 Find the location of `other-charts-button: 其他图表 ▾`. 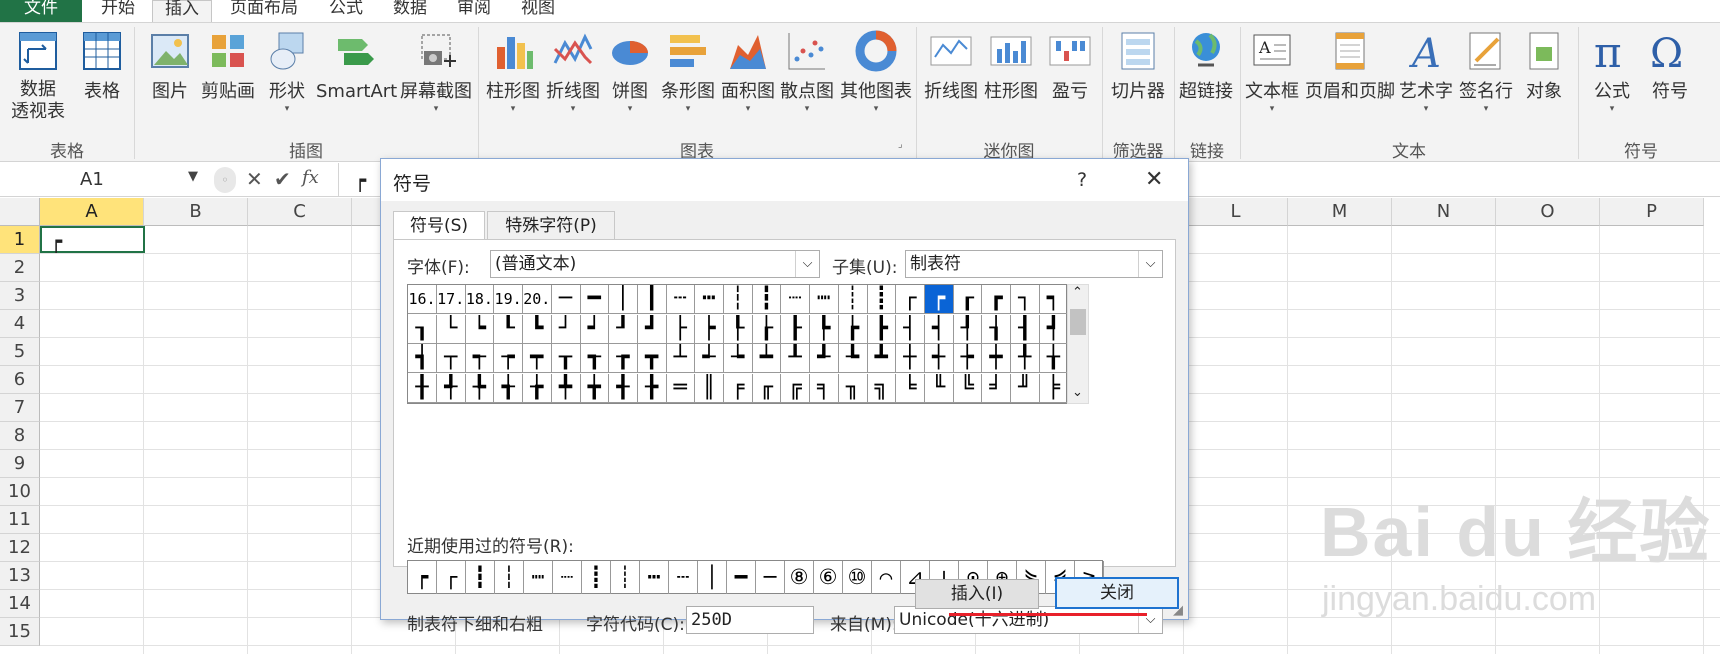

other-charts-button: 其他图表 ▾ is located at coordinates (876, 72).